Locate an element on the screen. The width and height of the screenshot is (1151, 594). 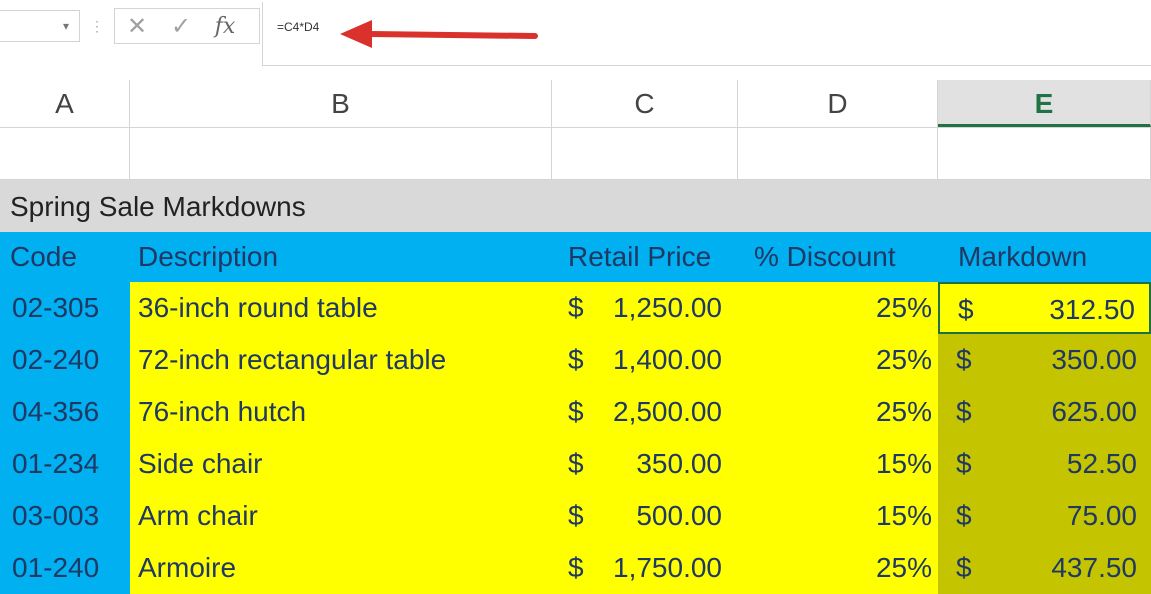
column-header-e: E is located at coordinates (1044, 103).